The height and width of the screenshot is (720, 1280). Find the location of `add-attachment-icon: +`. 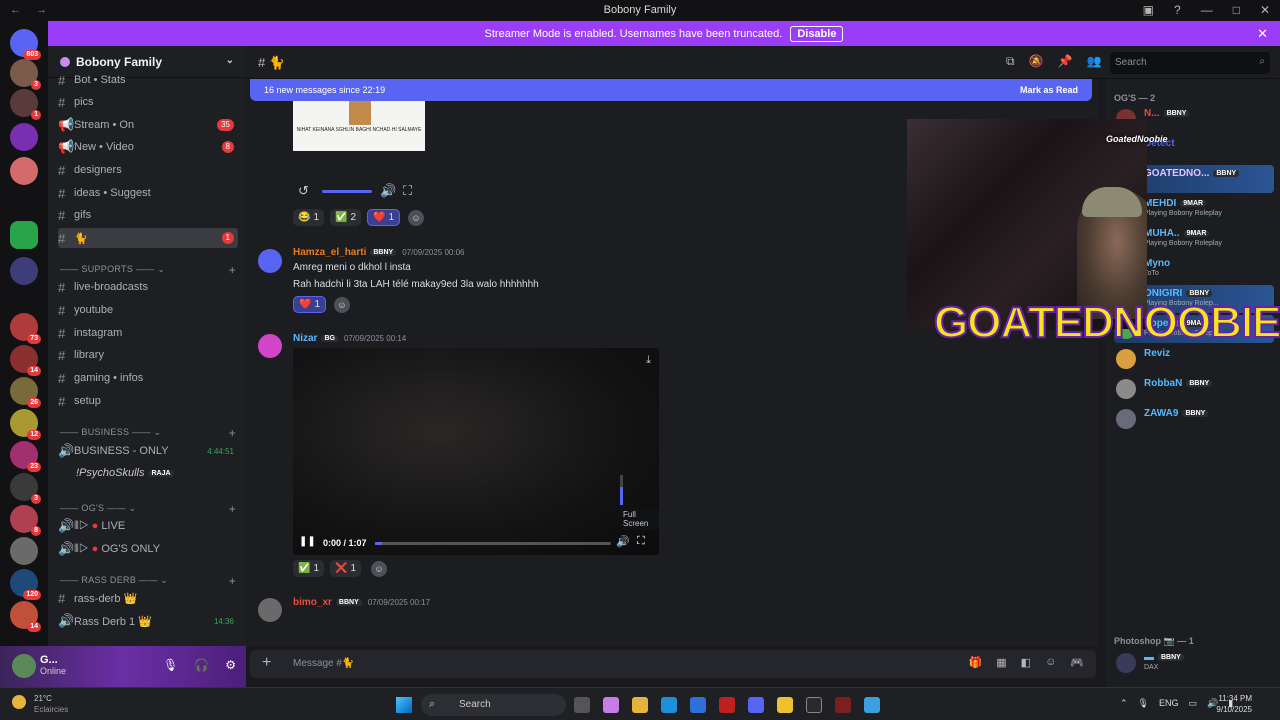

add-attachment-icon: + is located at coordinates (266, 663).